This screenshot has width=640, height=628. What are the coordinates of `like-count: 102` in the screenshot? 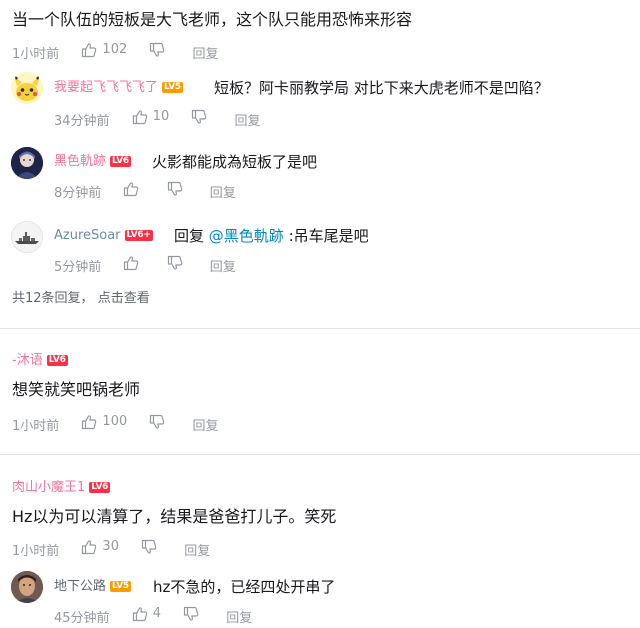 It's located at (115, 49).